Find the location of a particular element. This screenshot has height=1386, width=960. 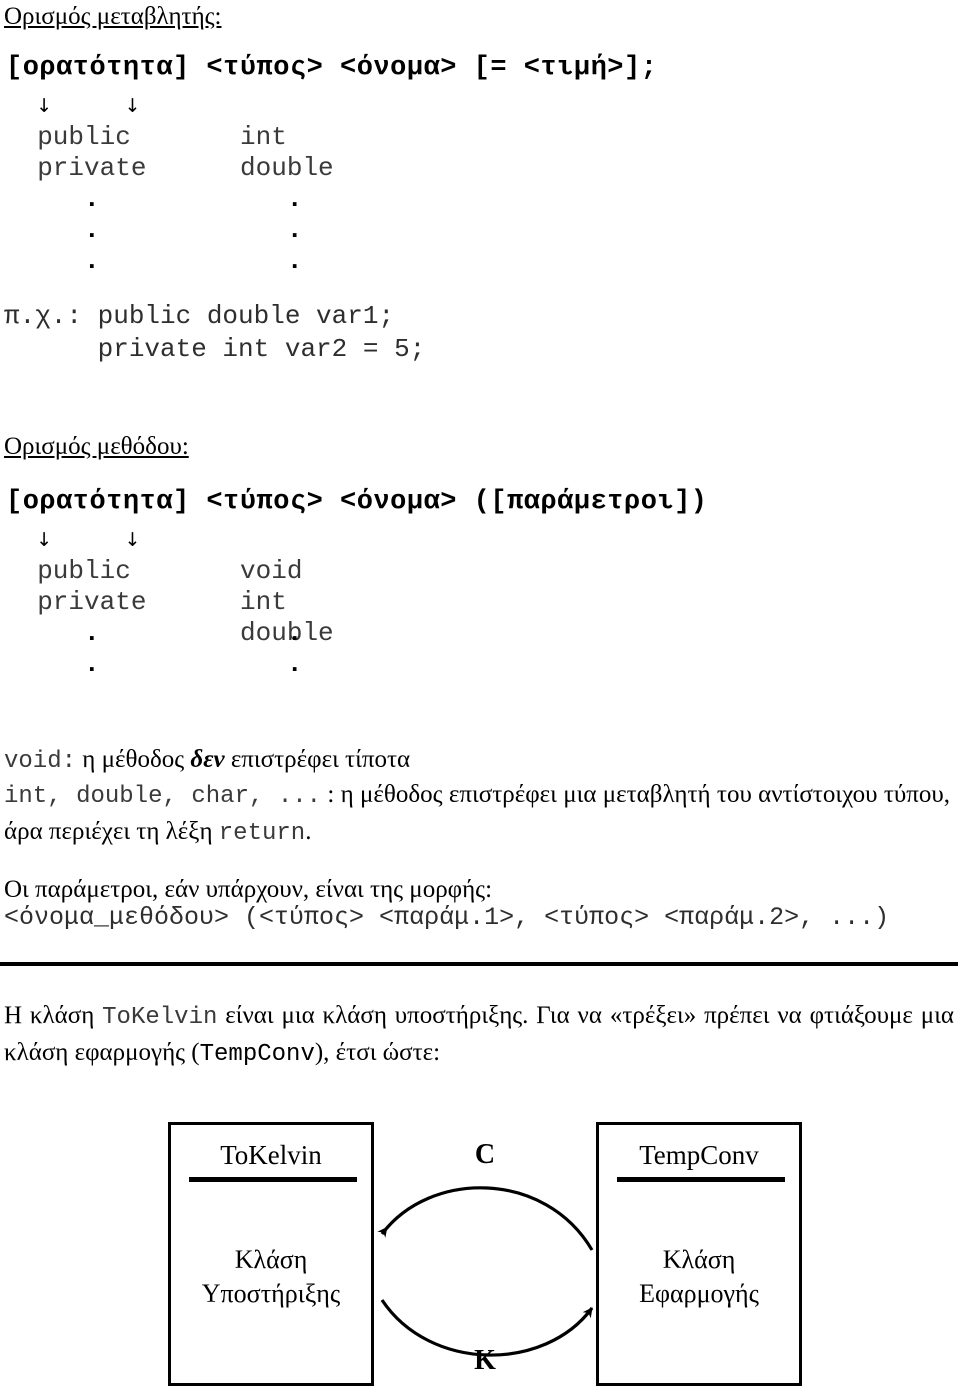

variable-definition-heading: Ορισμός μεταβλητής: is located at coordinates (113, 16).